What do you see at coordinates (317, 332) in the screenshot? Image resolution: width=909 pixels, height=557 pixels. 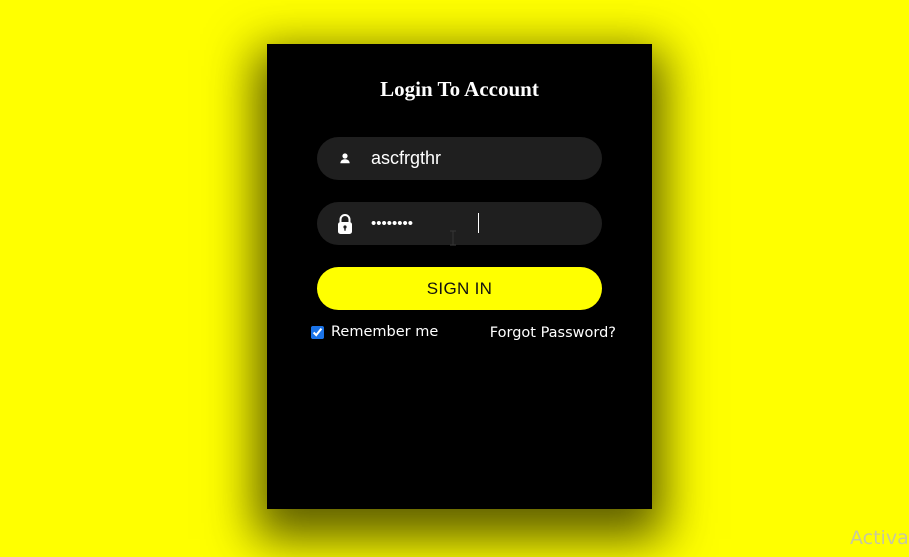 I see `remember-me-checkbox` at bounding box center [317, 332].